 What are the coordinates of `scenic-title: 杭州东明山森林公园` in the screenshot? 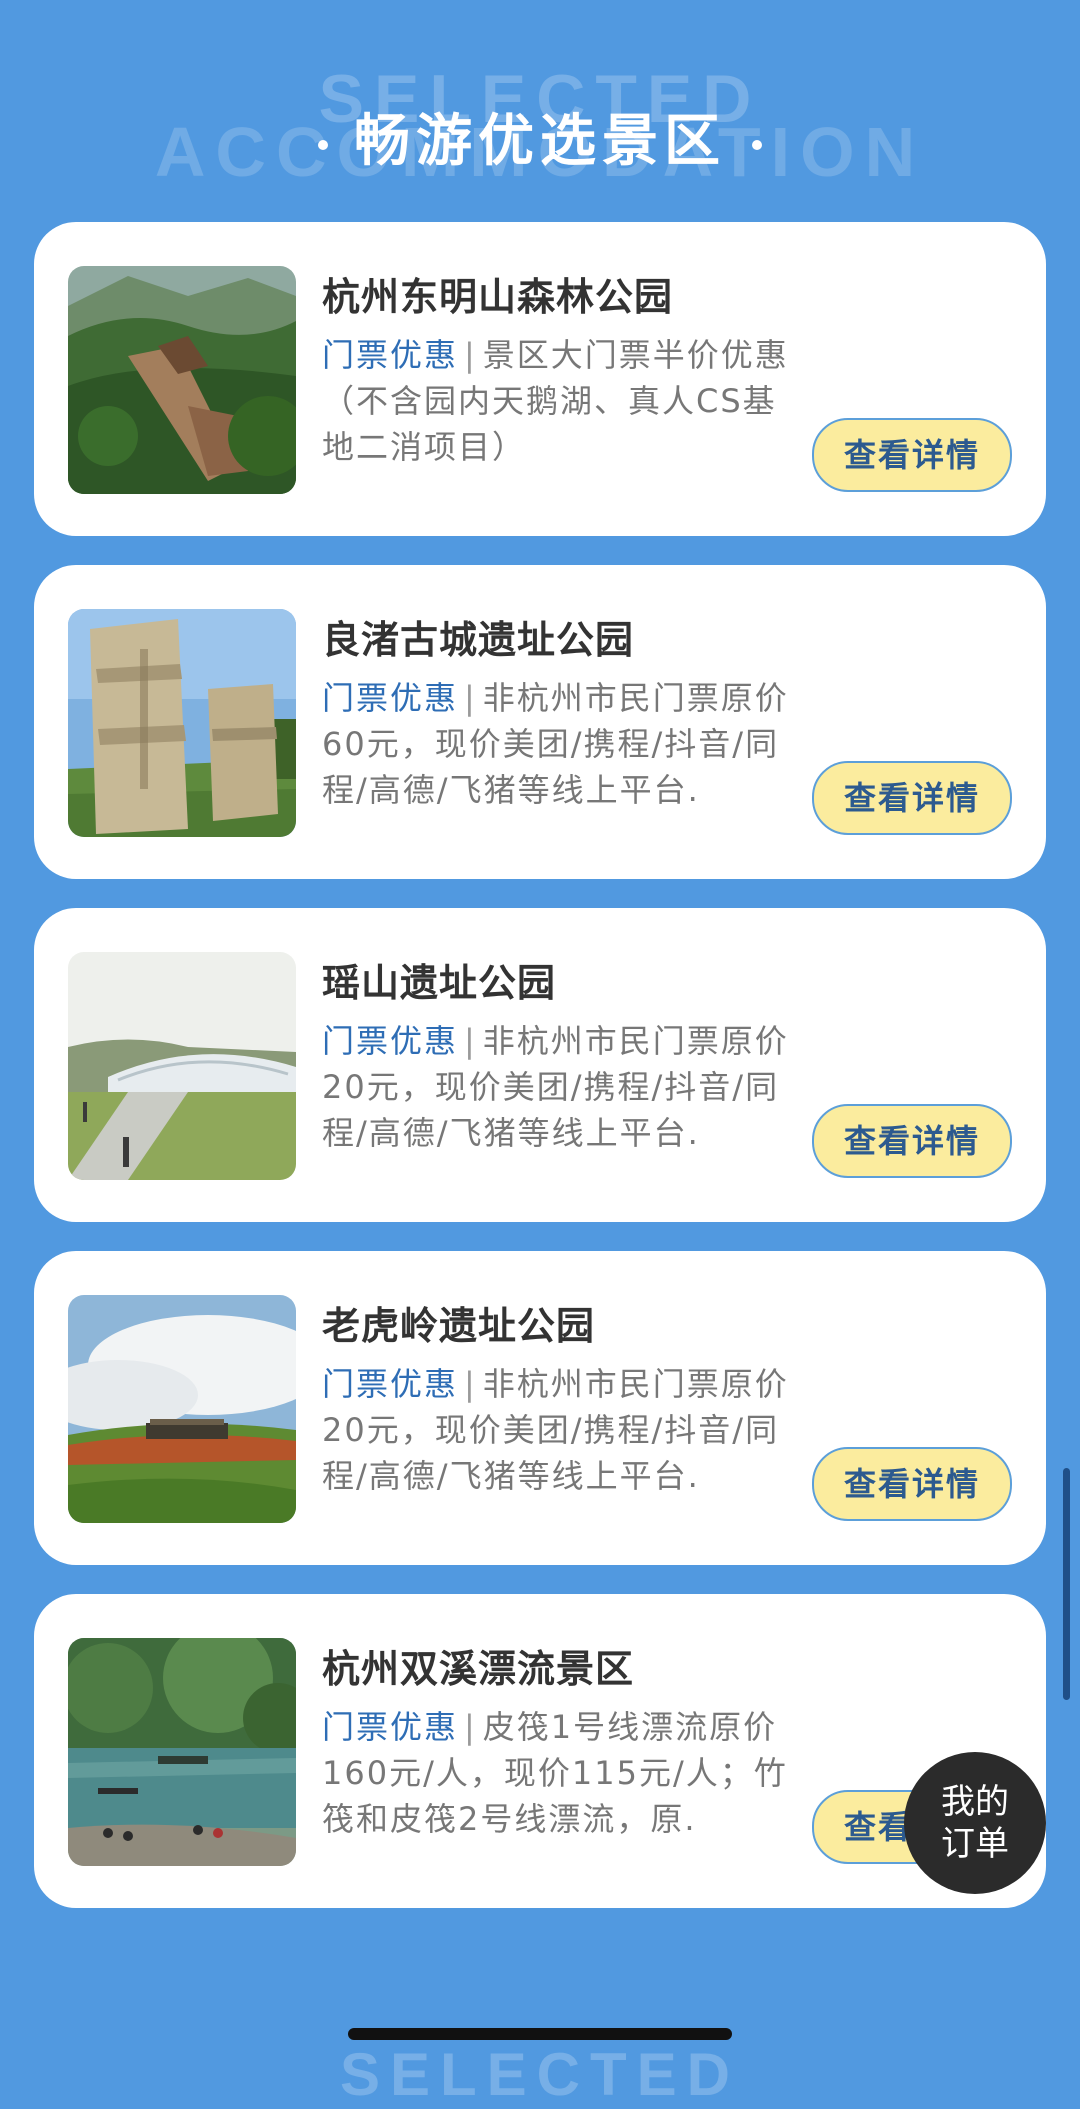 It's located at (498, 297).